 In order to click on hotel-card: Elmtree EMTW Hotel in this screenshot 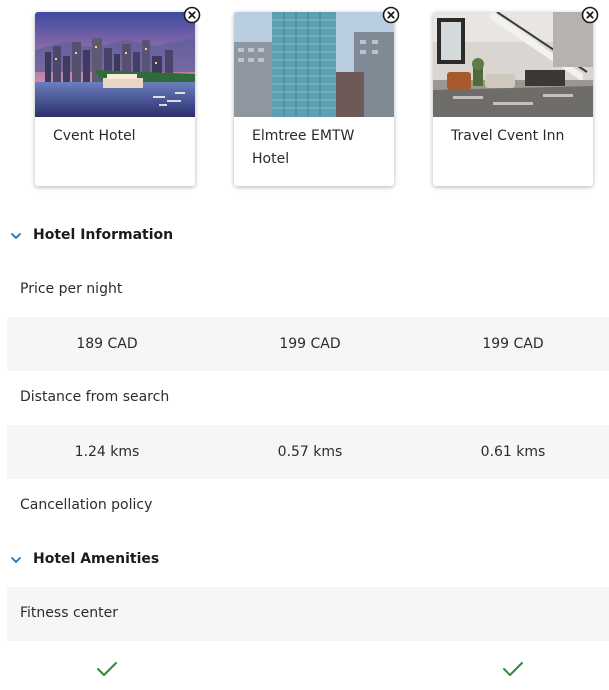, I will do `click(317, 96)`.